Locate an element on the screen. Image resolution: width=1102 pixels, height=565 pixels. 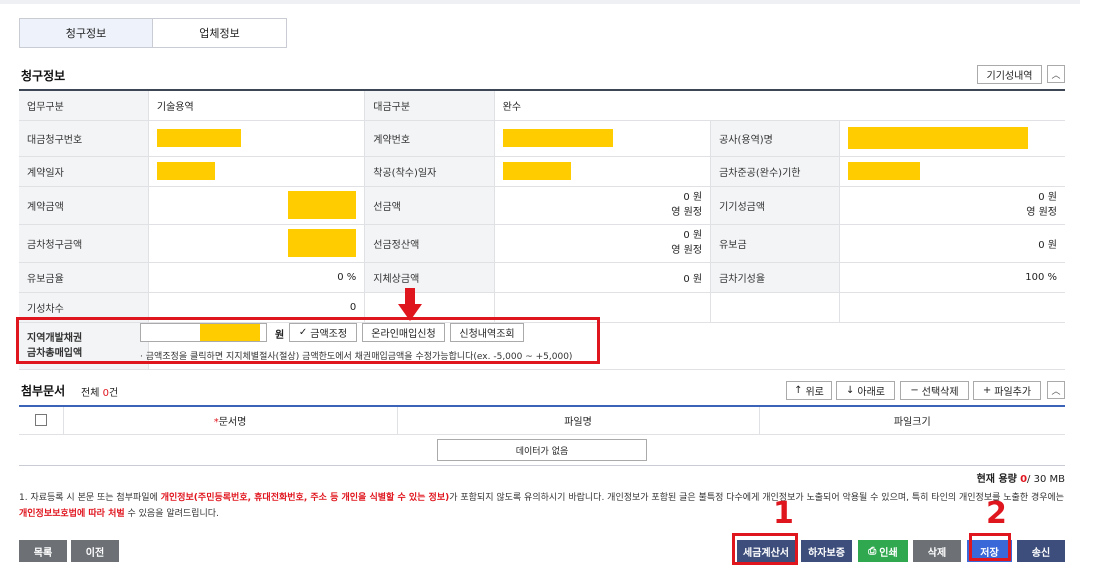
completion-deadline-value is located at coordinates (952, 171).